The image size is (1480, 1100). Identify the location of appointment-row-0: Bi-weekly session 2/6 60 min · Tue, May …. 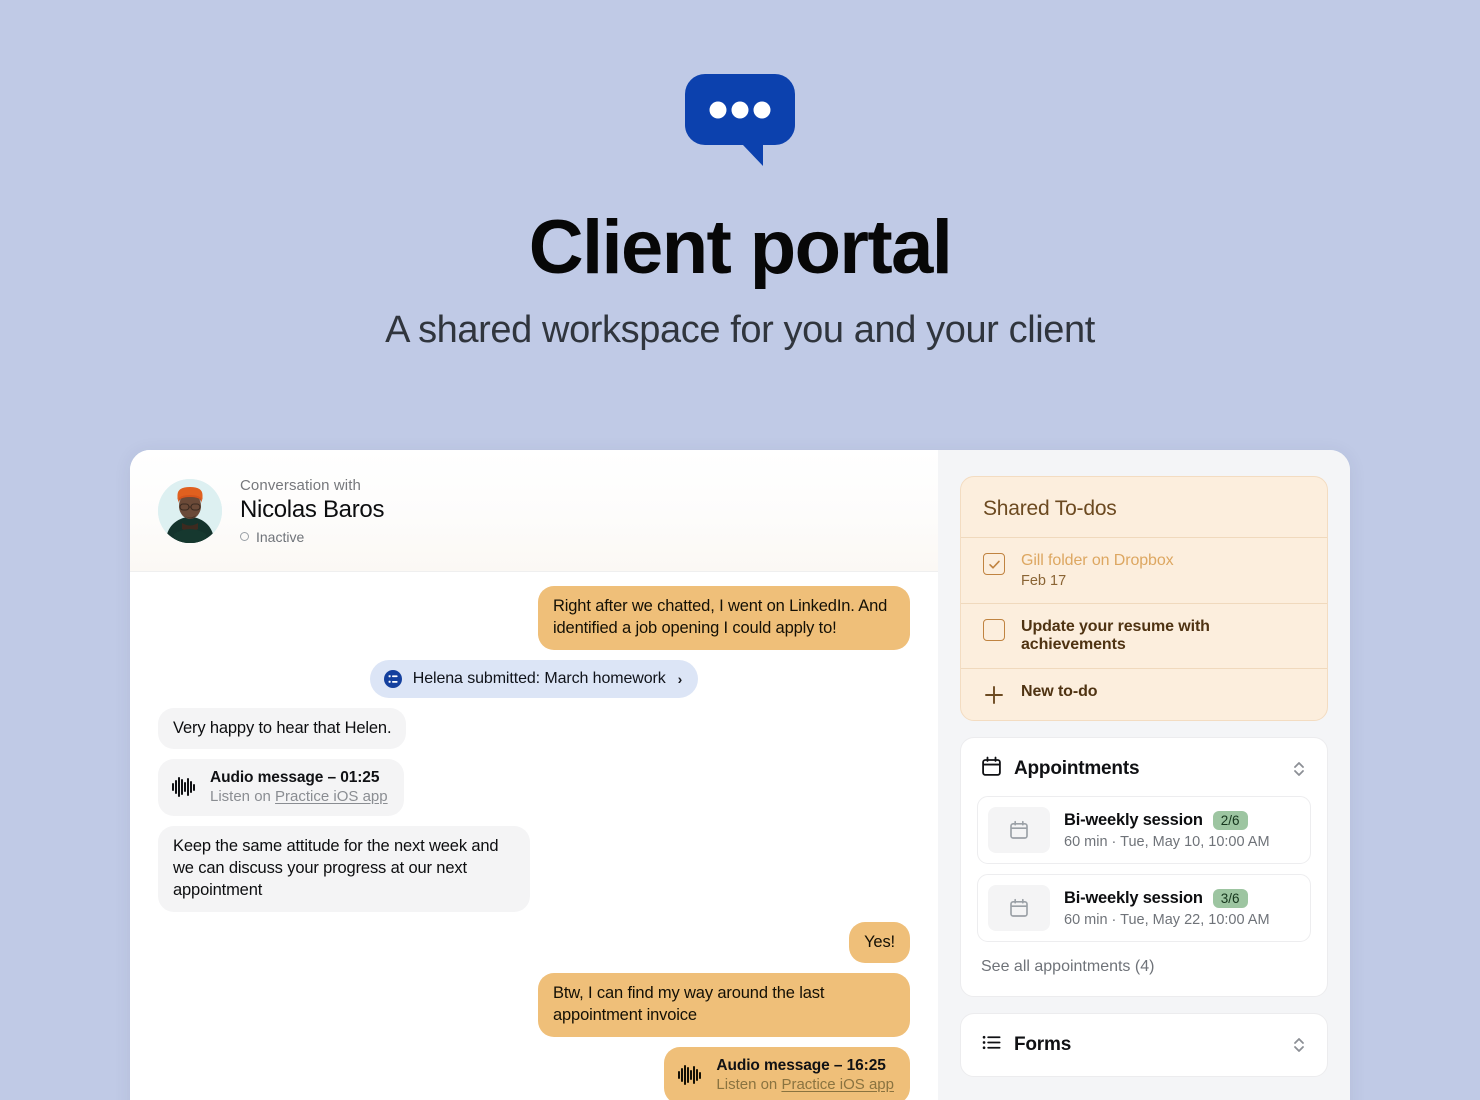
(1144, 830).